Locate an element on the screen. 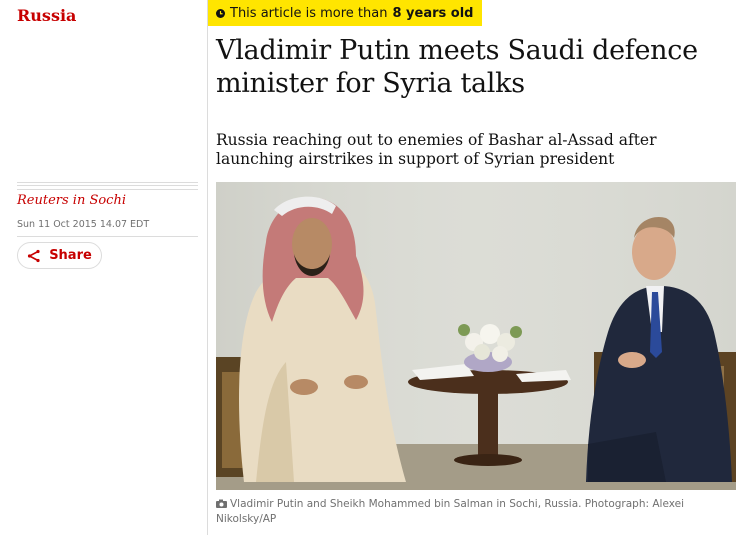 The image size is (736, 535). share-label: Share is located at coordinates (70, 255).